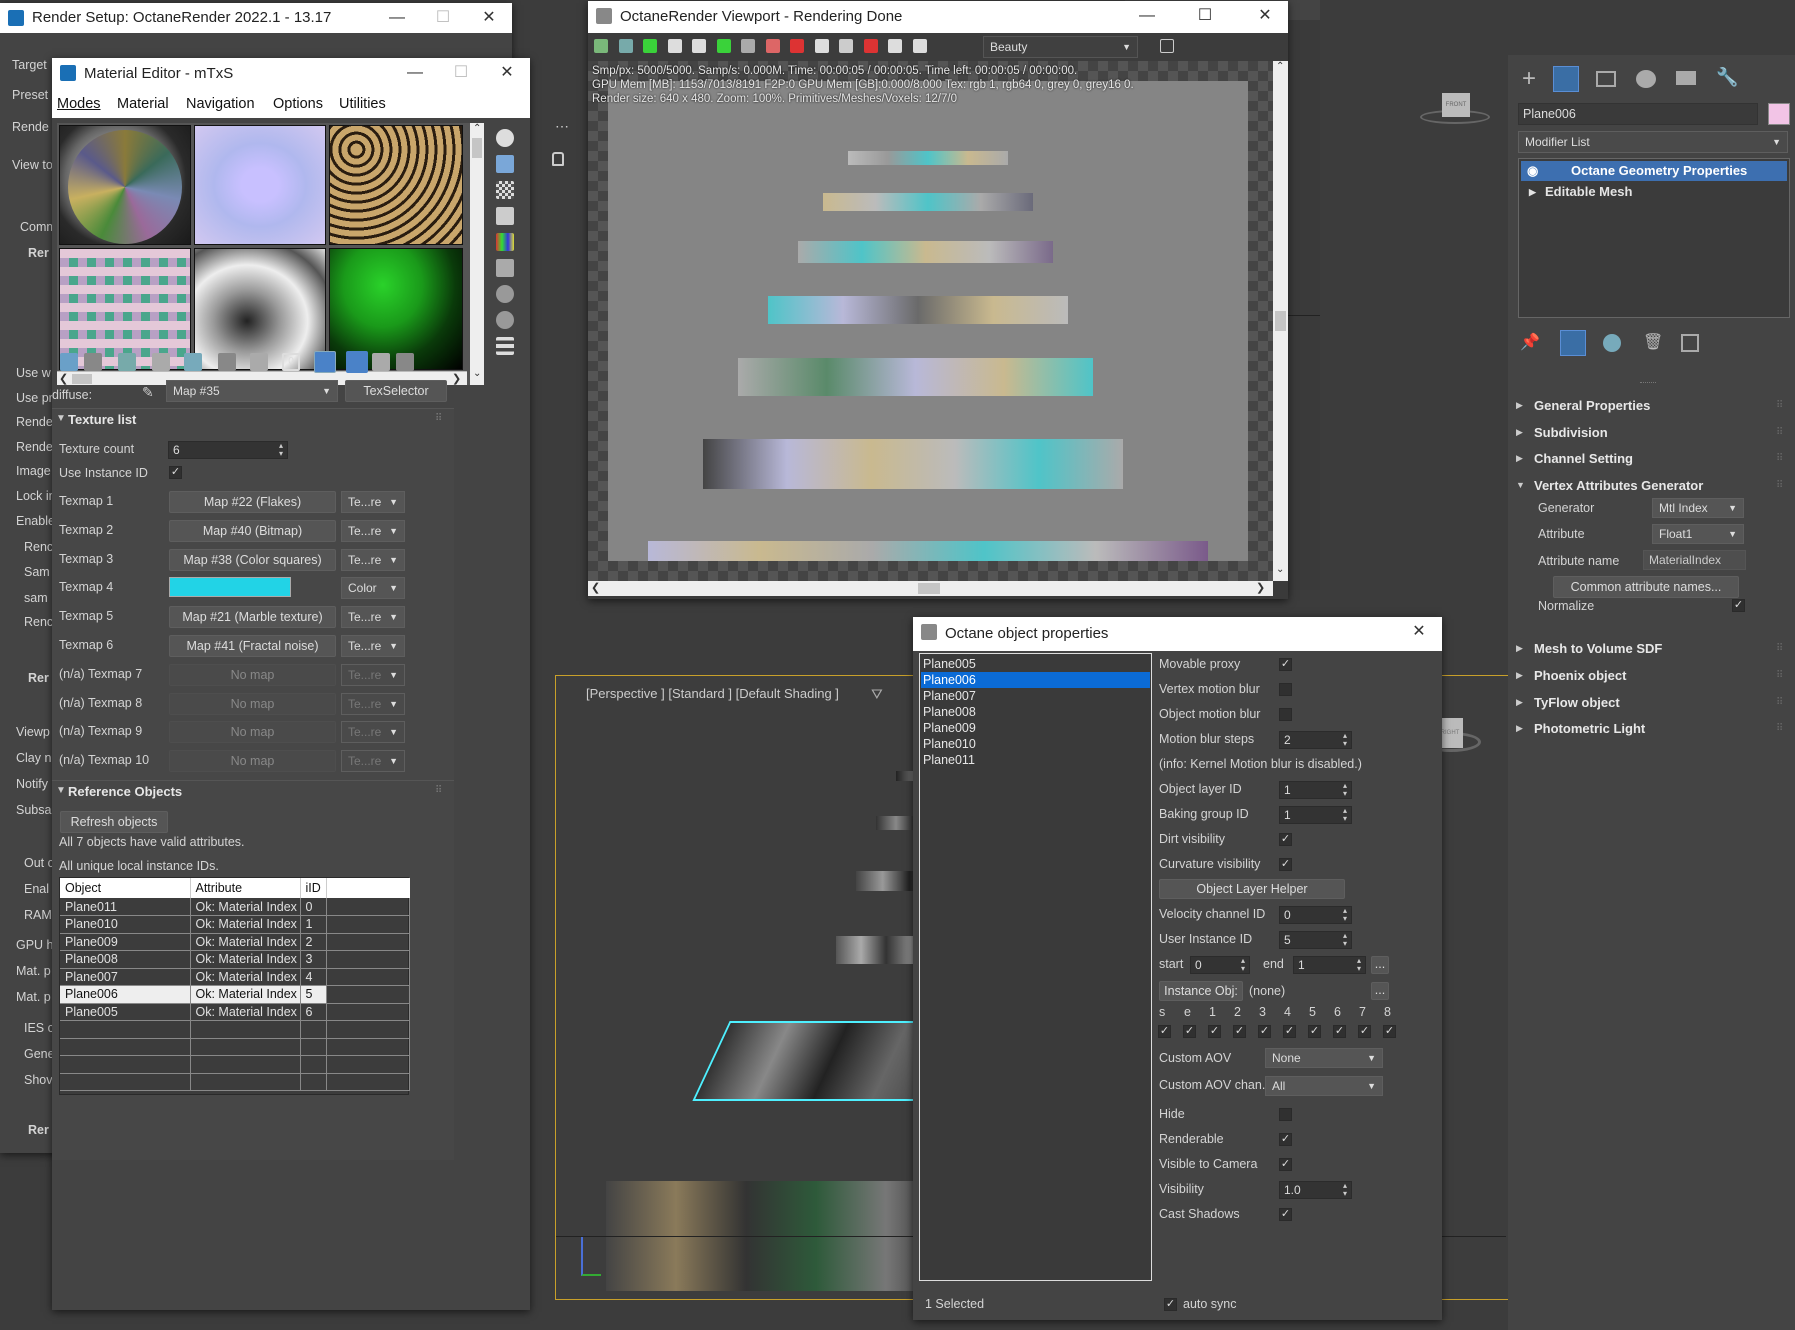 The height and width of the screenshot is (1330, 1795). Describe the element at coordinates (477, 373) in the screenshot. I see `scroll-down-icon: ⌄` at that location.